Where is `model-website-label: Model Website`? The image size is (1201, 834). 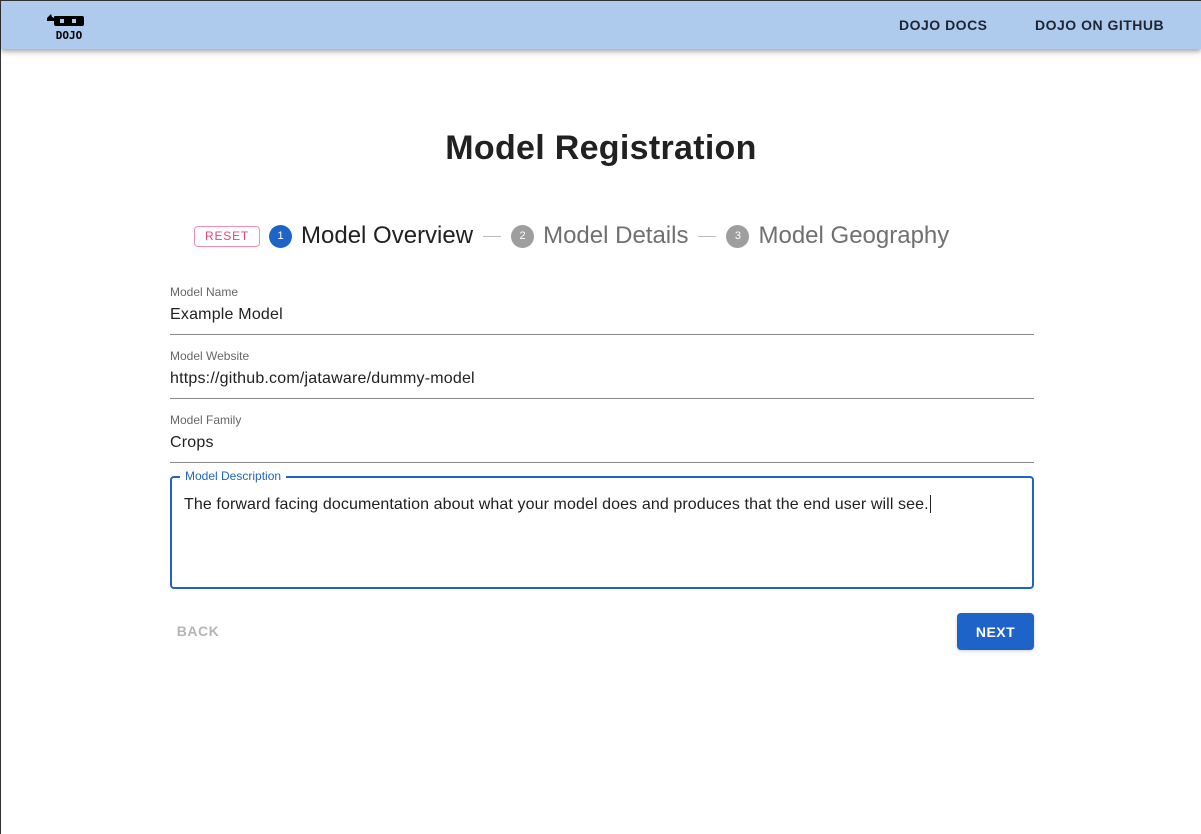 model-website-label: Model Website is located at coordinates (210, 356).